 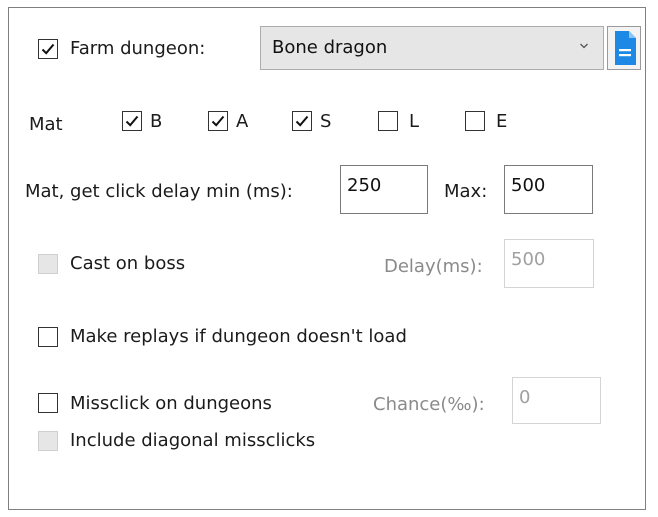 I want to click on cast-delay-label: Delay(ms):, so click(x=433, y=266).